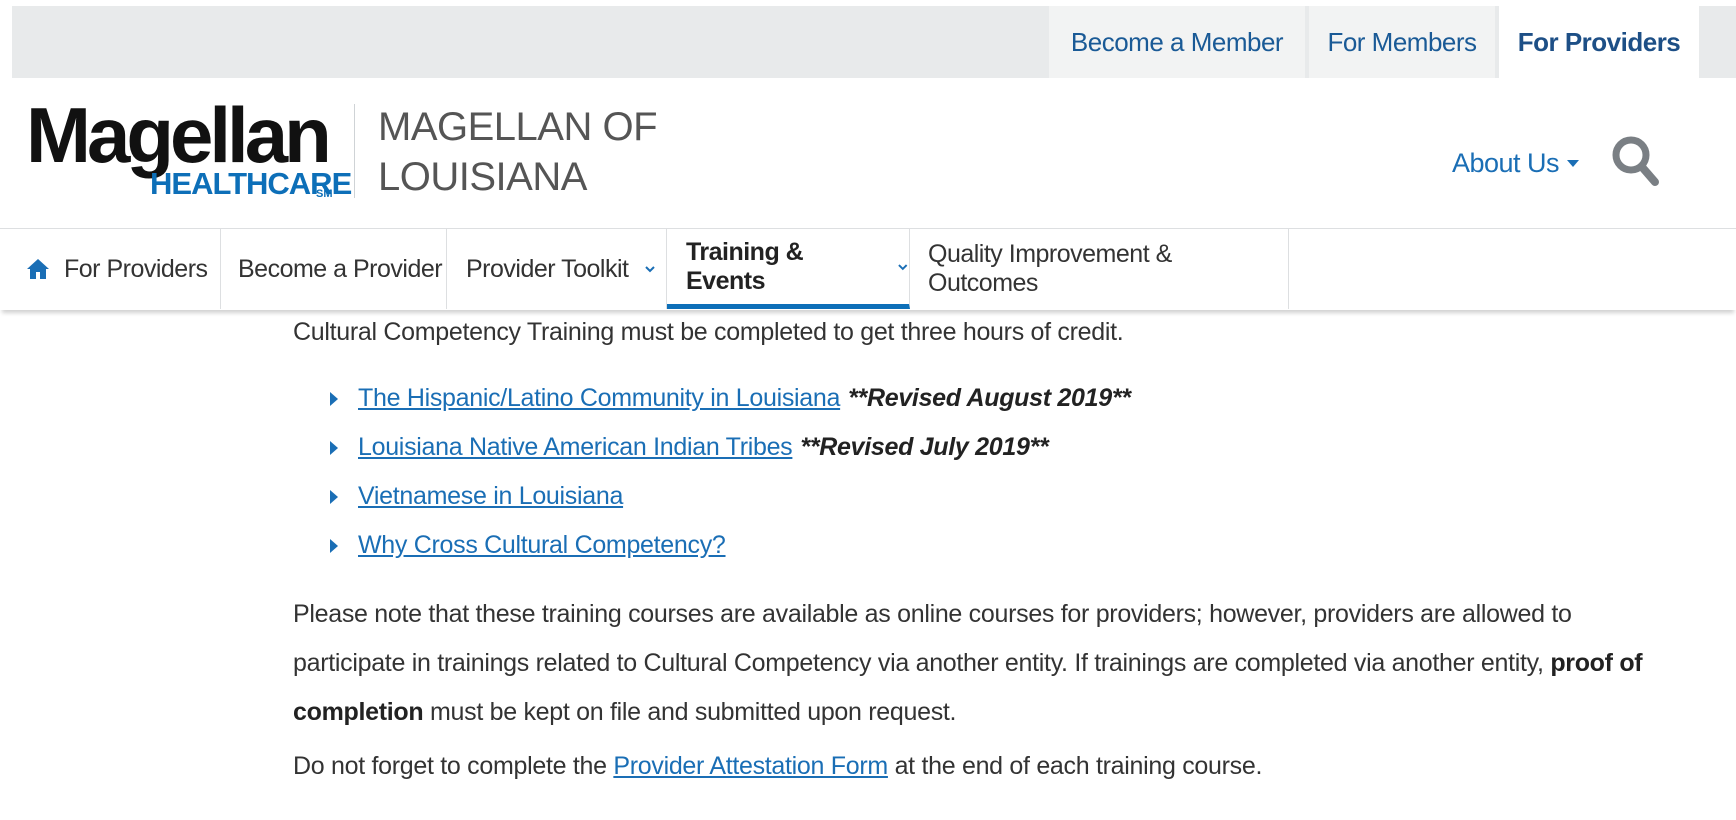 This screenshot has height=820, width=1736. What do you see at coordinates (575, 447) in the screenshot?
I see `link-native-american: Louisiana Native American Indian Tribes` at bounding box center [575, 447].